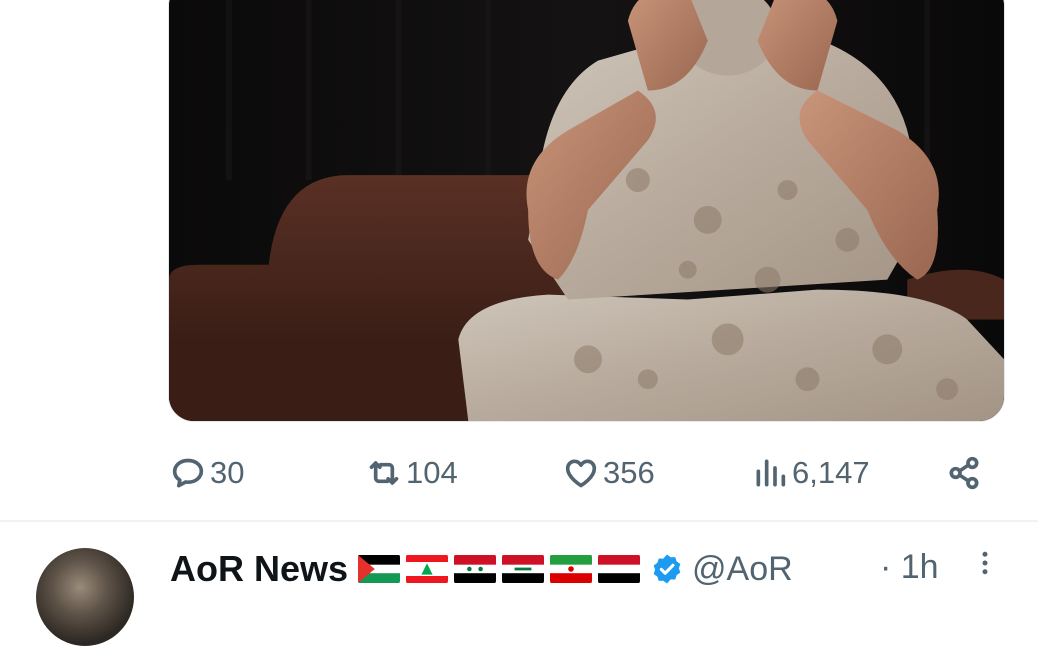  Describe the element at coordinates (985, 563) in the screenshot. I see `more-options-icon` at that location.